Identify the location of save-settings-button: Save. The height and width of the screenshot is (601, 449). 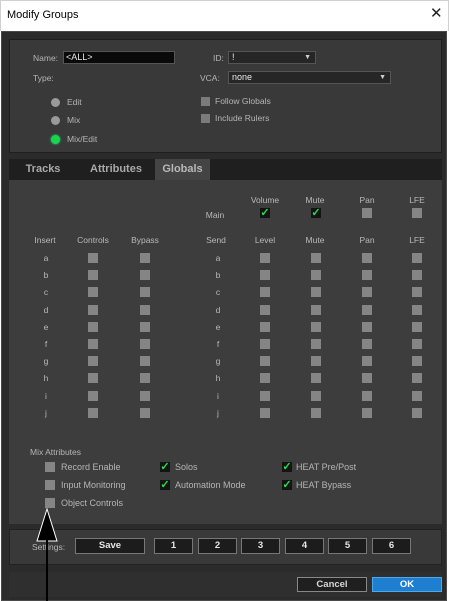
(110, 546).